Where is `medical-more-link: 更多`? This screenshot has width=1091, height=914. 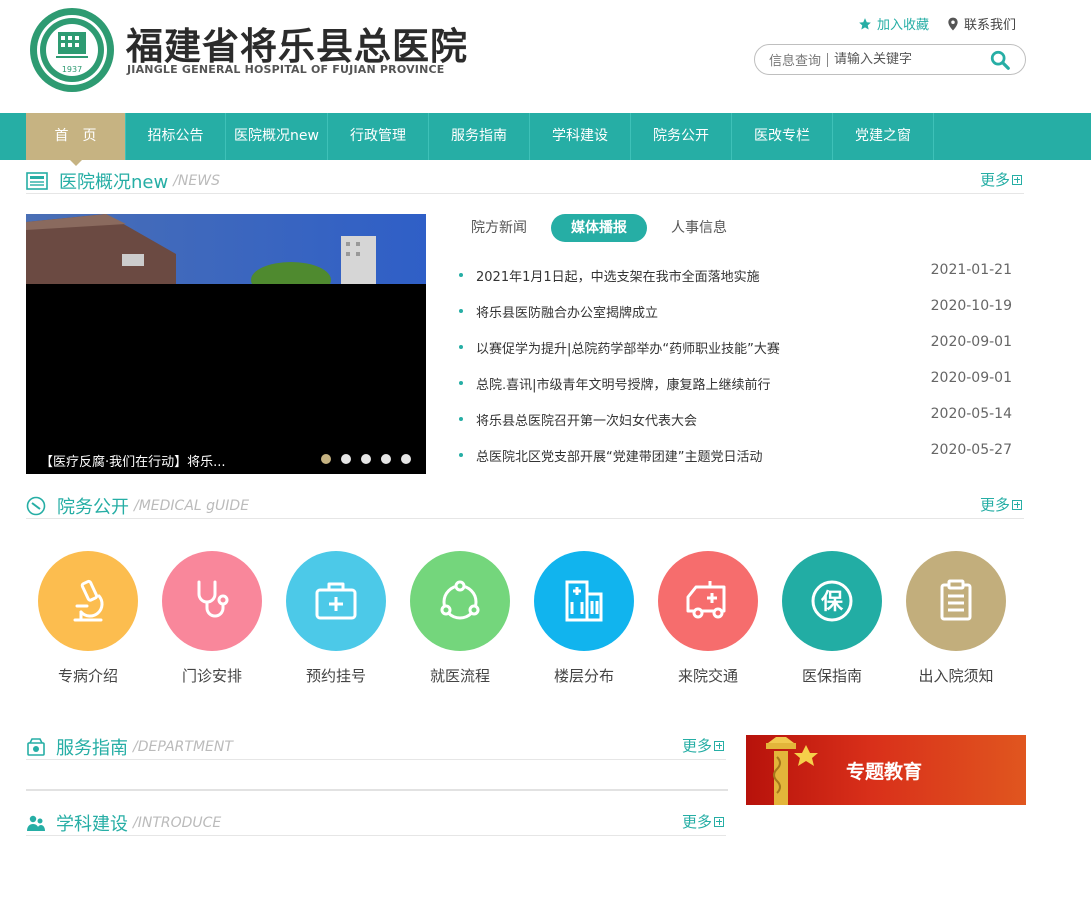 medical-more-link: 更多 is located at coordinates (1001, 504).